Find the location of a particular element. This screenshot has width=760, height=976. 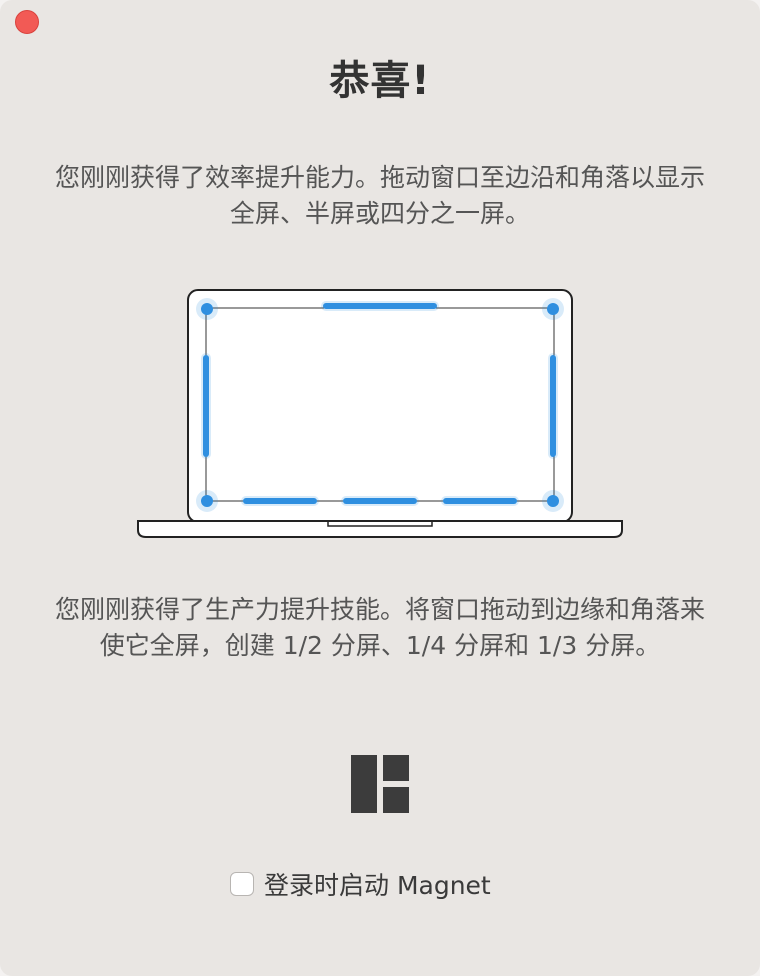

snap-corner-top-right is located at coordinates (553, 309).